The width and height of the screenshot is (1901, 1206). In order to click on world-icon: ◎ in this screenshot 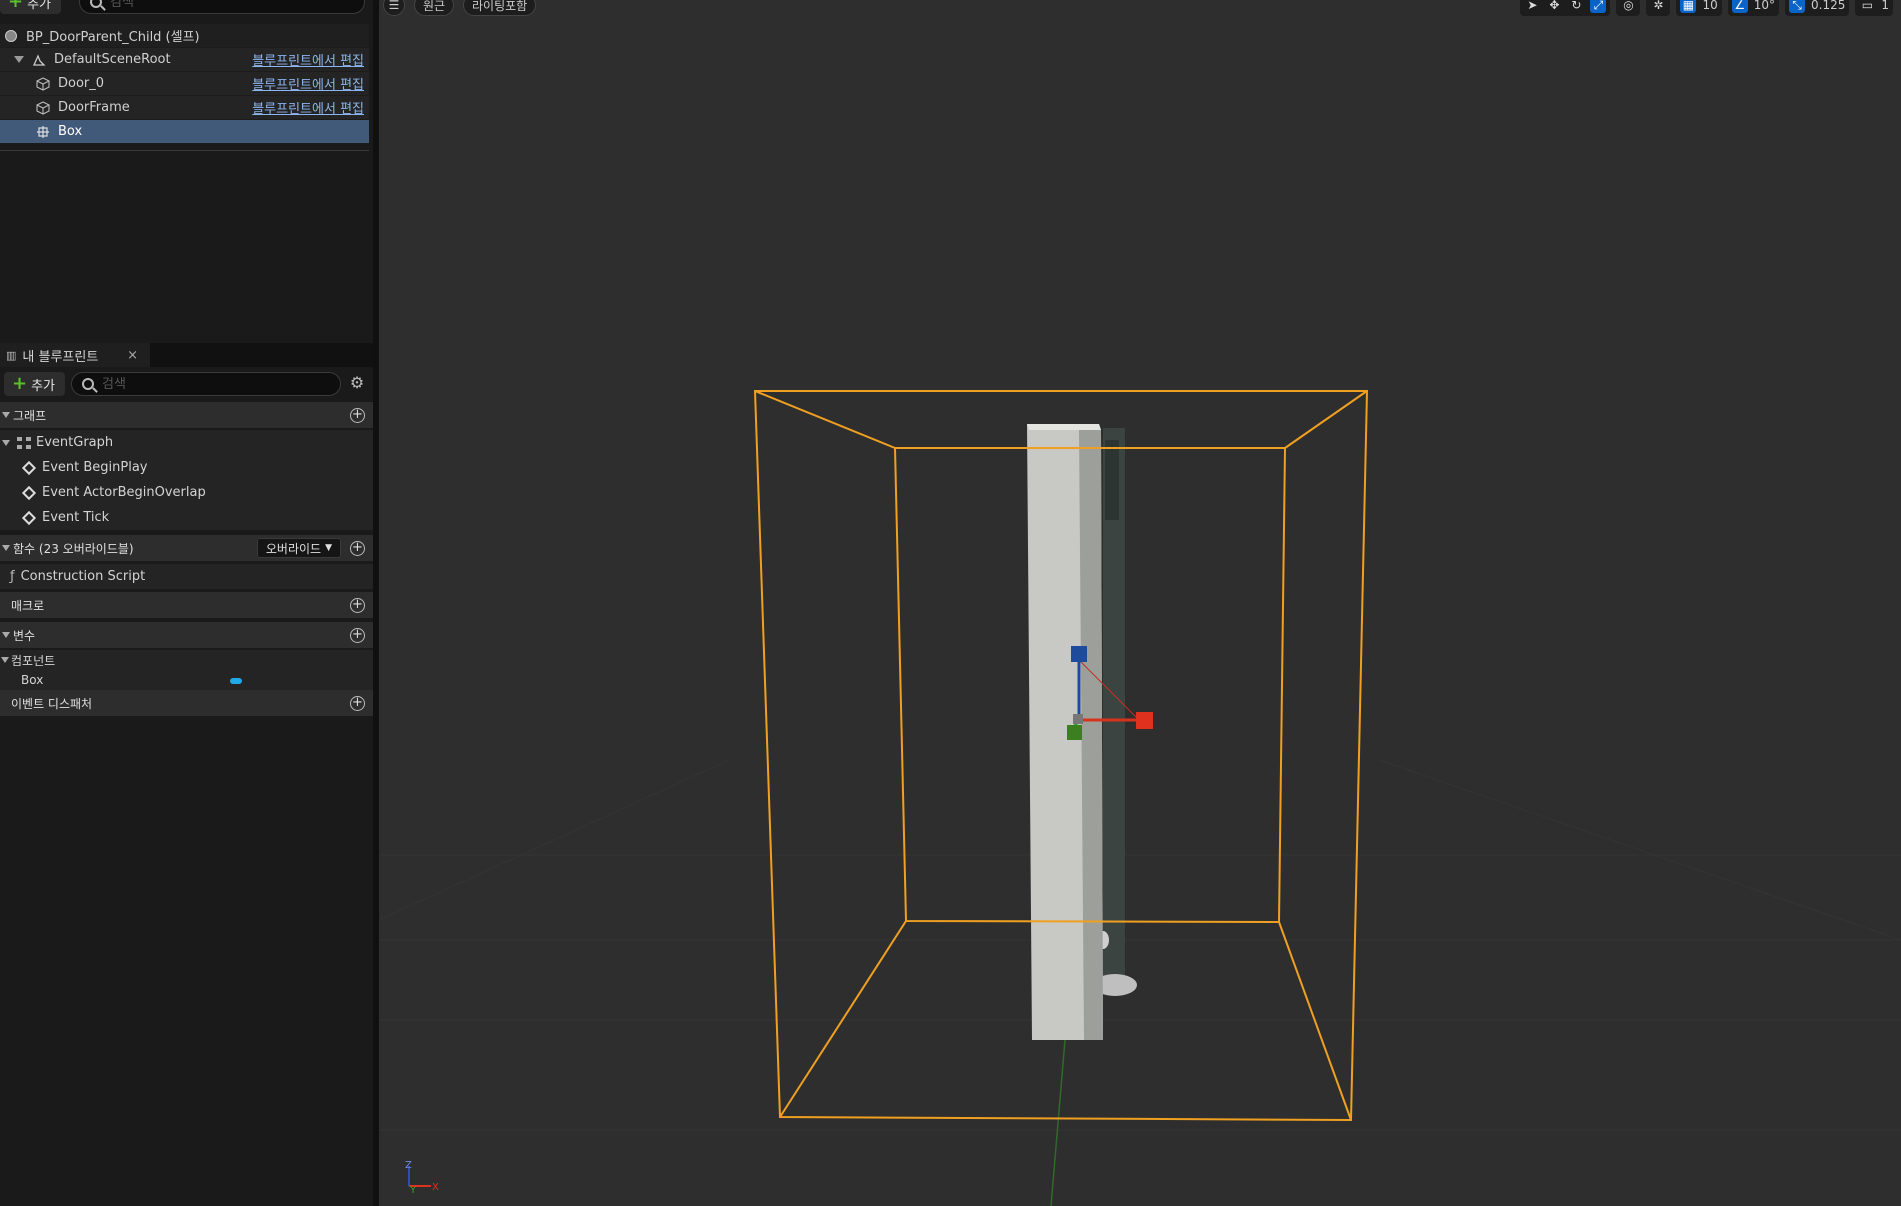, I will do `click(1628, 6)`.